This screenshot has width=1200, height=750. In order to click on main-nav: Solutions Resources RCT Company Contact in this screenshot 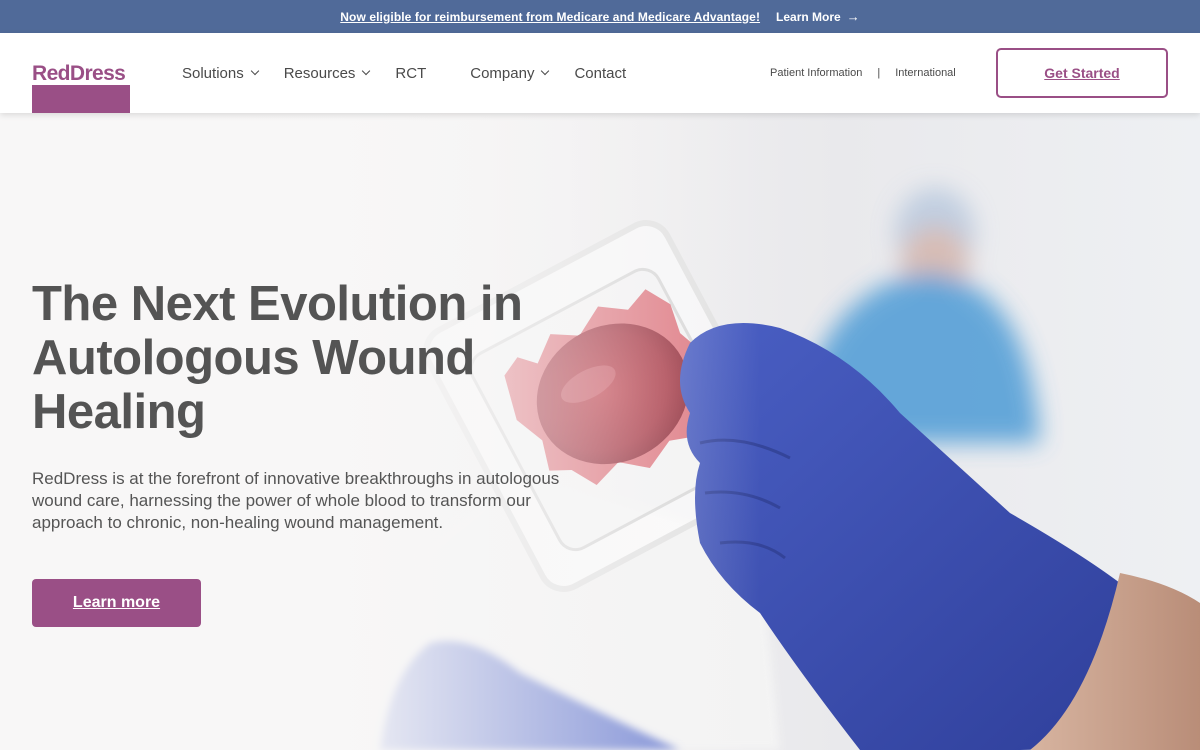, I will do `click(417, 73)`.